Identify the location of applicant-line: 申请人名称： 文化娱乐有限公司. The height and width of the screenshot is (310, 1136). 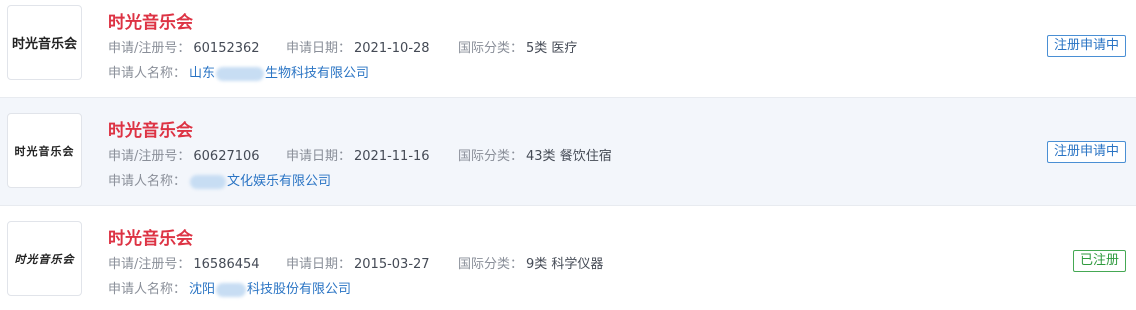
(219, 182).